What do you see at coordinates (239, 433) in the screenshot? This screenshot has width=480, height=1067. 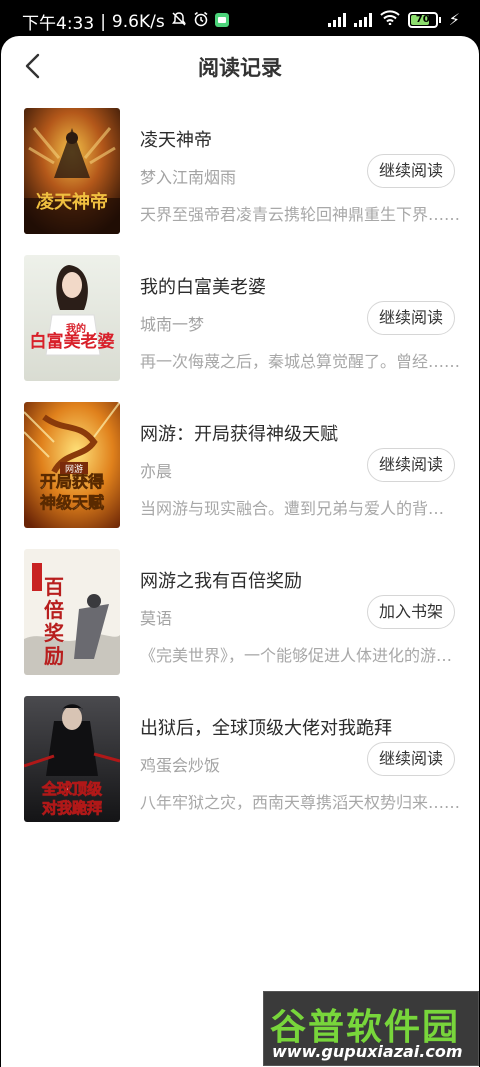 I see `book-title: 网游：开局获得神级天赋` at bounding box center [239, 433].